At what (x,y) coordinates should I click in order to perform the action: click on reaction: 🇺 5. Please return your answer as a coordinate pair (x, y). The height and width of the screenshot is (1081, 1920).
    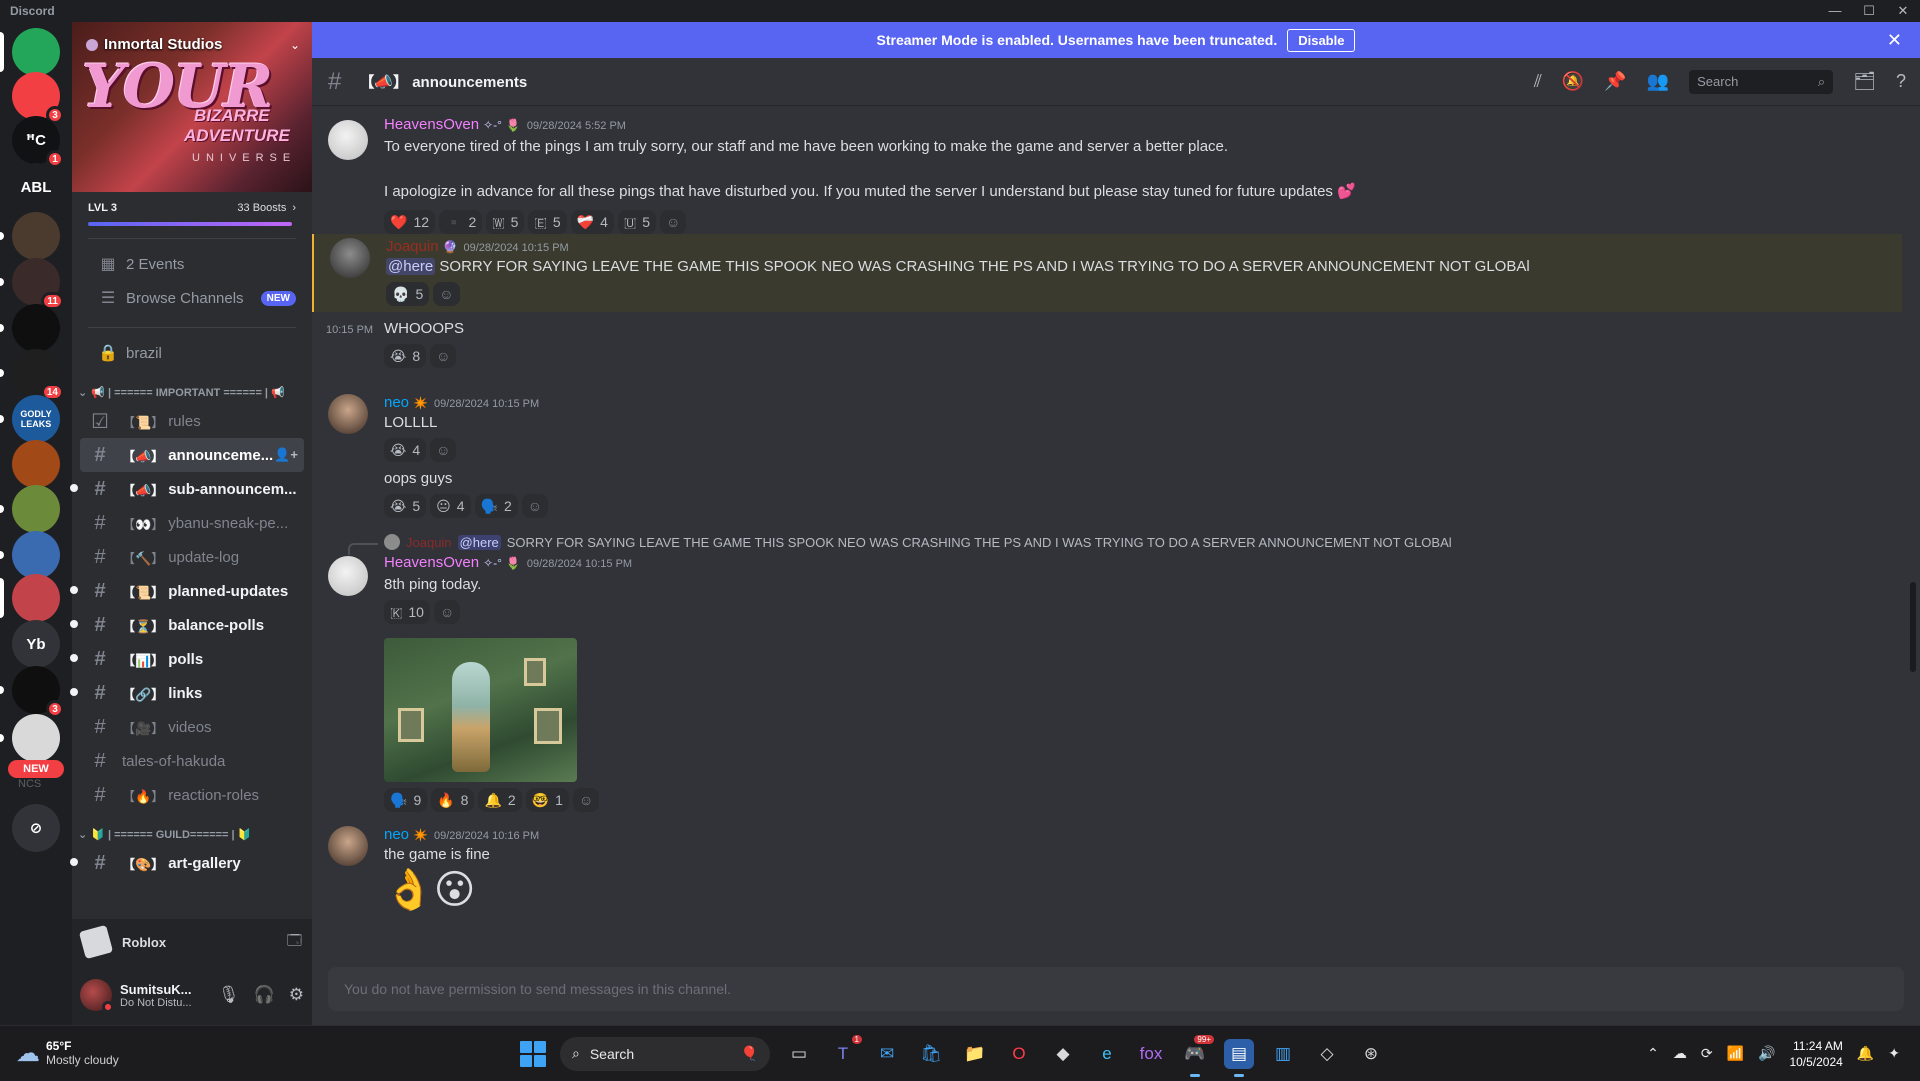
    Looking at the image, I should click on (637, 222).